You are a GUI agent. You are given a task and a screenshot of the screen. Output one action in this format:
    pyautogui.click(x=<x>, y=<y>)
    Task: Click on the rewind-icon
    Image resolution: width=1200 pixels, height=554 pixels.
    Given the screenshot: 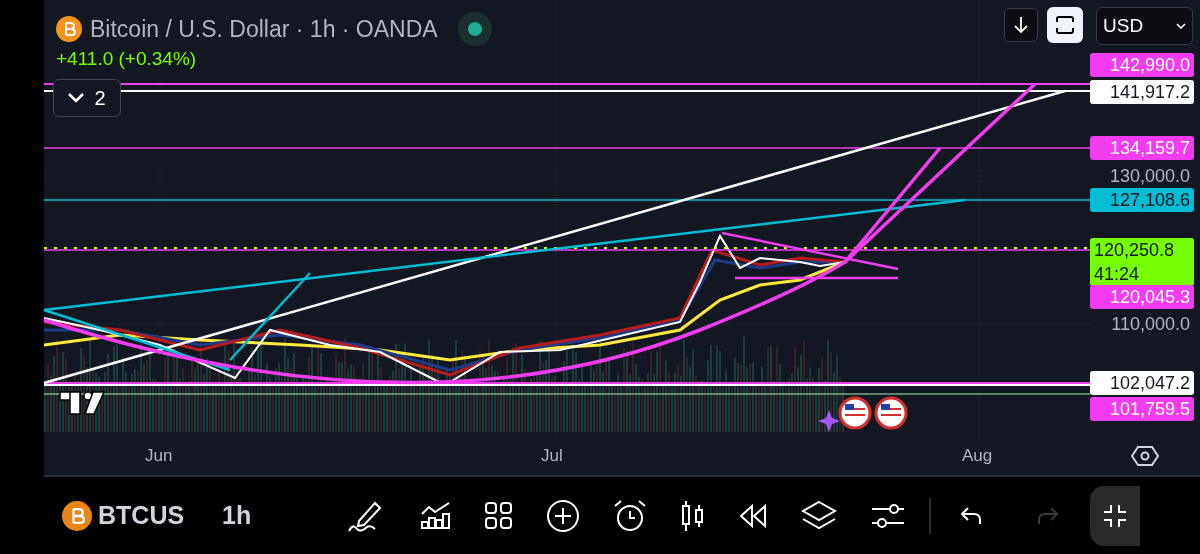 What is the action you would take?
    pyautogui.click(x=753, y=515)
    